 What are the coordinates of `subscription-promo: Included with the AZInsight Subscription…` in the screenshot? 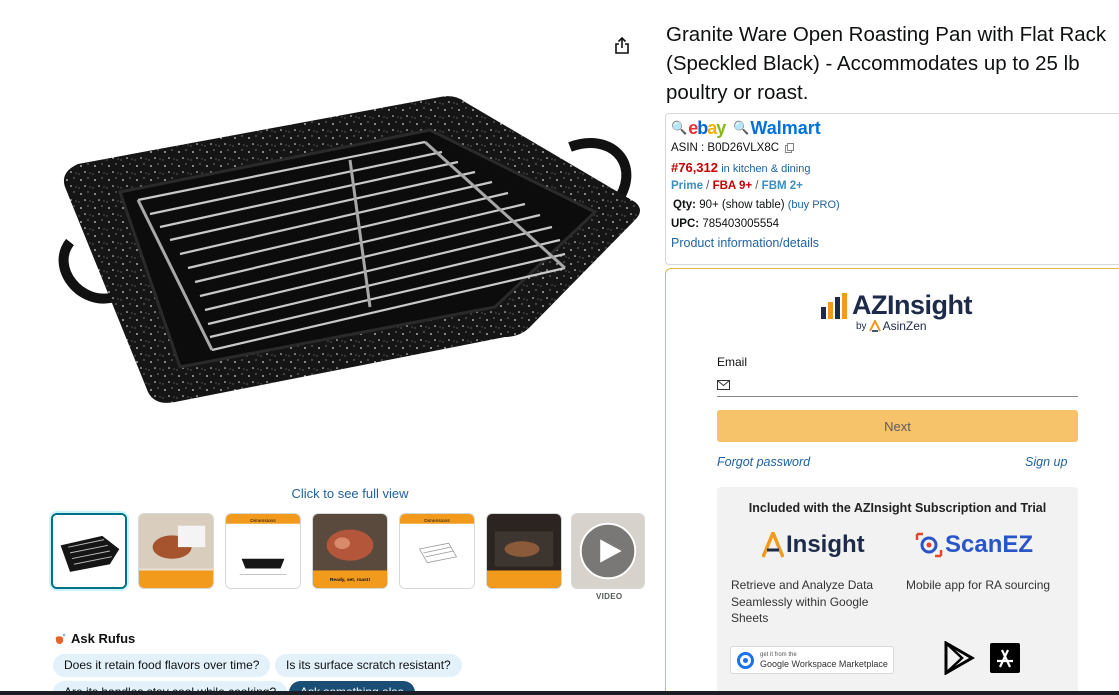 It's located at (897, 591).